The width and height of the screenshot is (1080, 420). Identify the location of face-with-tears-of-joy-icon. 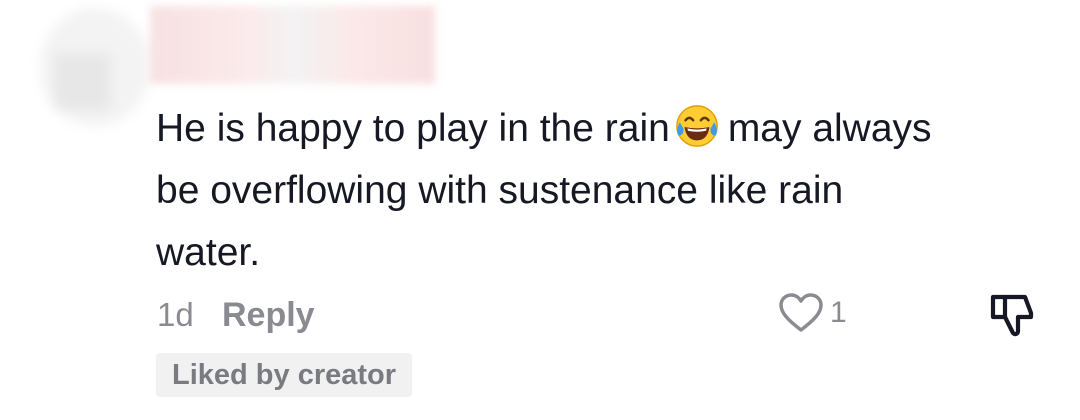
(696, 126).